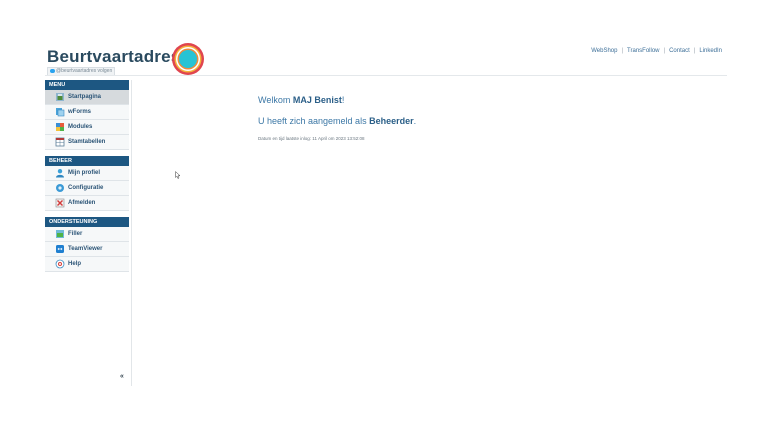  What do you see at coordinates (60, 127) in the screenshot?
I see `modules-icon` at bounding box center [60, 127].